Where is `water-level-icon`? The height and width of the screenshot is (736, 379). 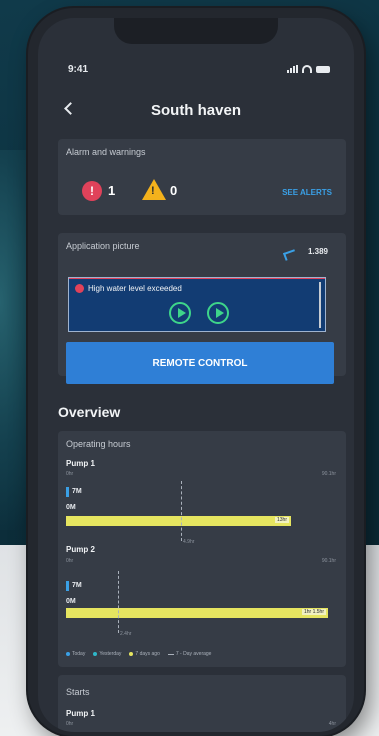
water-level-icon is located at coordinates (290, 255).